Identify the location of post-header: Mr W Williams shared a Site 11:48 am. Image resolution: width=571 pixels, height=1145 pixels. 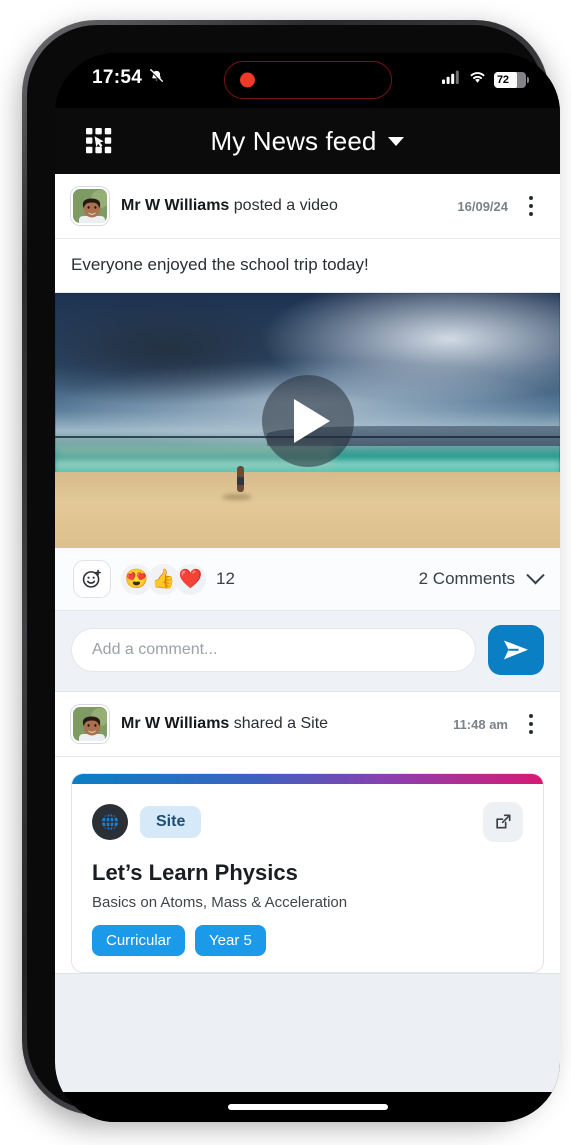
(307, 724).